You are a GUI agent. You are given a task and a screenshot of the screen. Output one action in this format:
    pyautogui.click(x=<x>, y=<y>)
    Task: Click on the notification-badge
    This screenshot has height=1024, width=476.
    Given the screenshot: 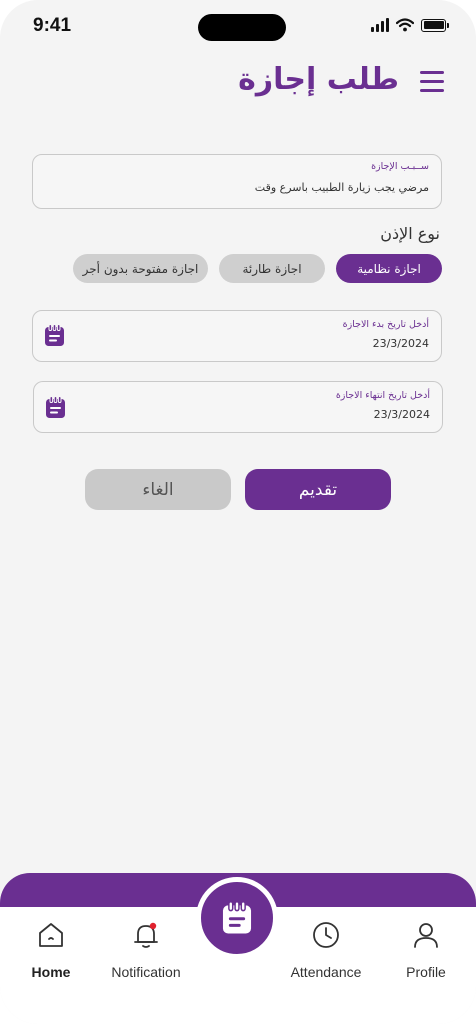 What is the action you would take?
    pyautogui.click(x=153, y=926)
    